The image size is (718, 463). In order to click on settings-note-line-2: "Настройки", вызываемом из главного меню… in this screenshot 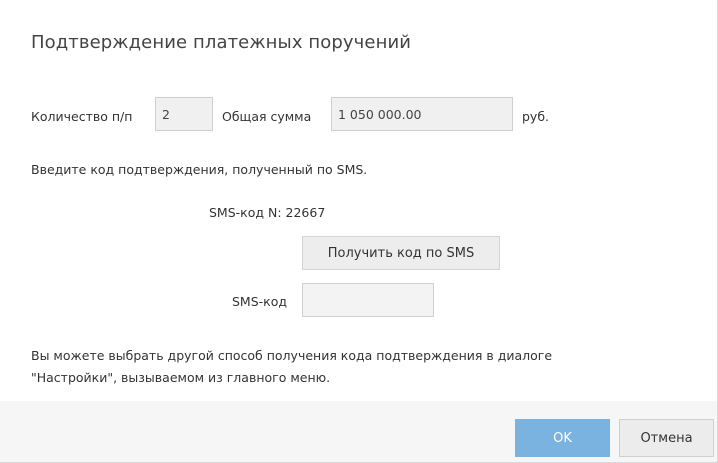, I will do `click(181, 377)`.